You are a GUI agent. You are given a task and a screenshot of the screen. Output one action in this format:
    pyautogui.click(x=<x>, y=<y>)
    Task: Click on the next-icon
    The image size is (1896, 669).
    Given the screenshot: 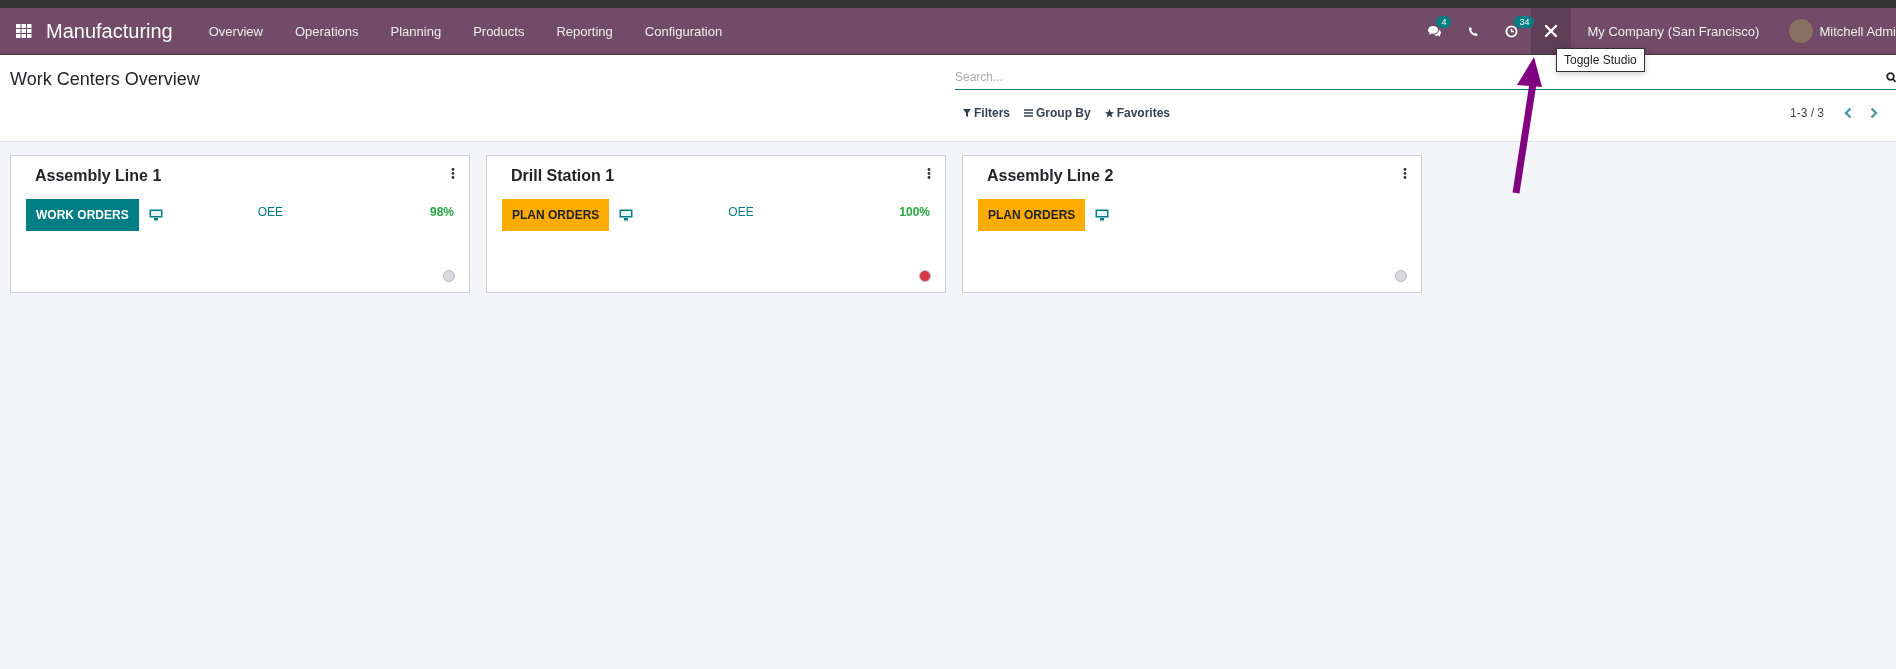 What is the action you would take?
    pyautogui.click(x=1874, y=113)
    